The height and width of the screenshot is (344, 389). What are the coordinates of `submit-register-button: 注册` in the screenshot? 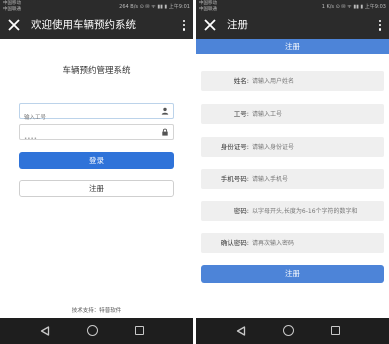 It's located at (292, 274).